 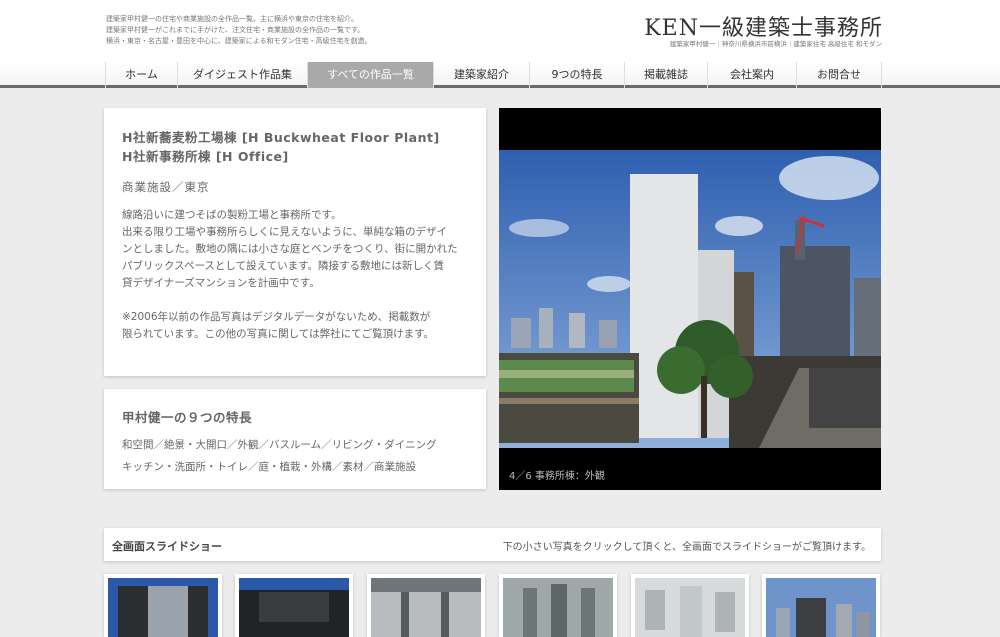 I want to click on nav-item-home: ホーム, so click(x=142, y=75).